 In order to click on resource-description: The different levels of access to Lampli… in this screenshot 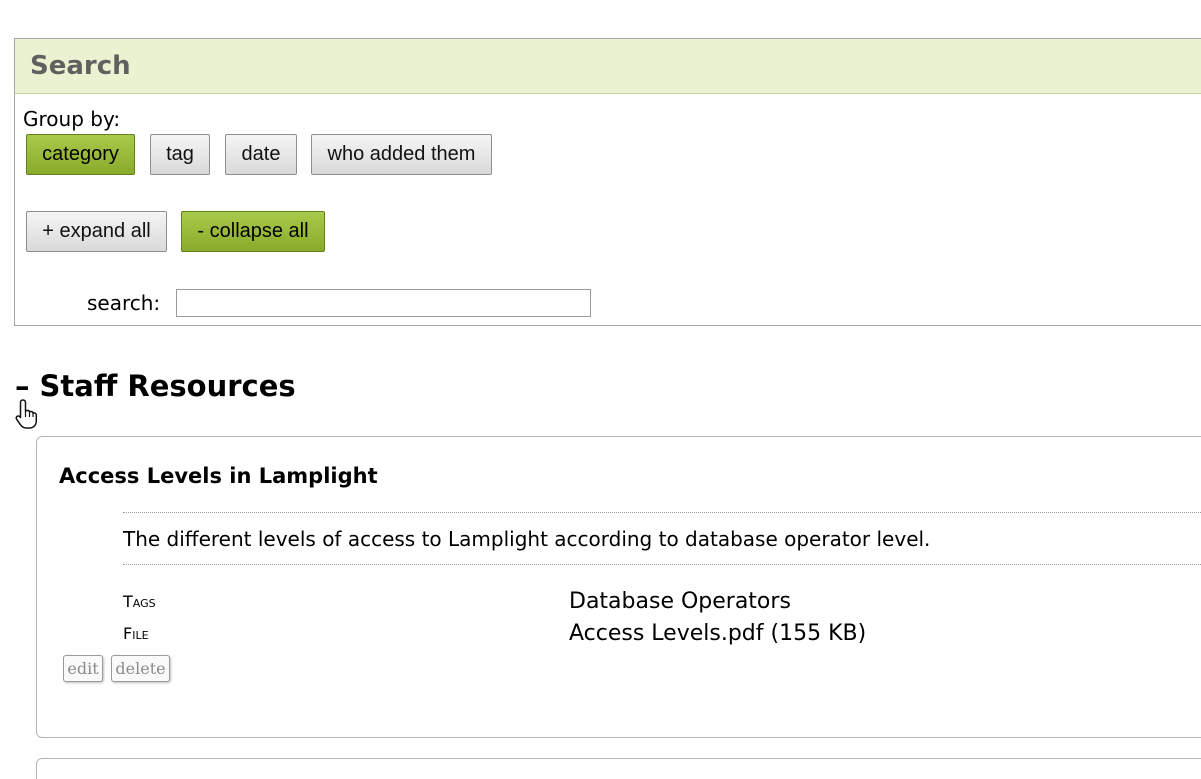, I will do `click(662, 538)`.